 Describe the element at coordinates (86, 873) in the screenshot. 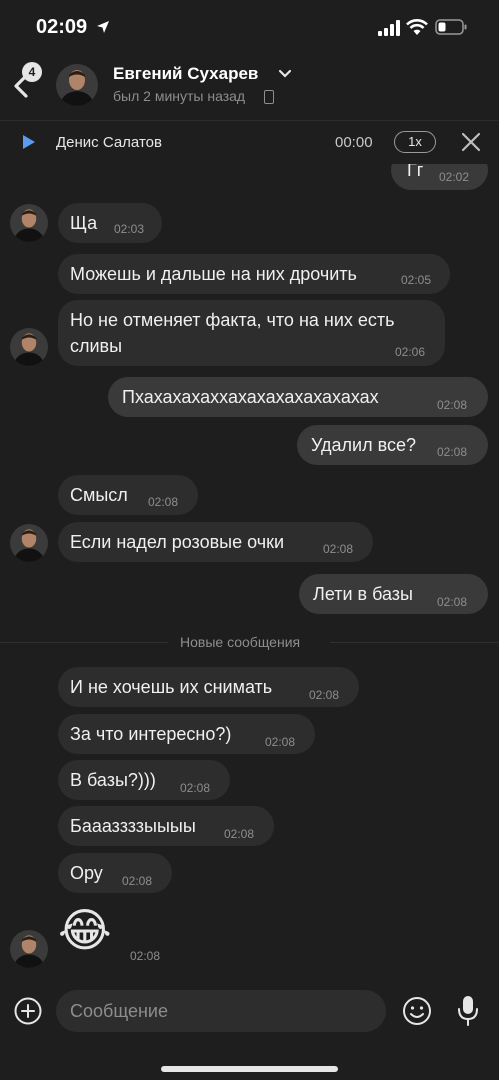

I see `message-text: Ору` at that location.